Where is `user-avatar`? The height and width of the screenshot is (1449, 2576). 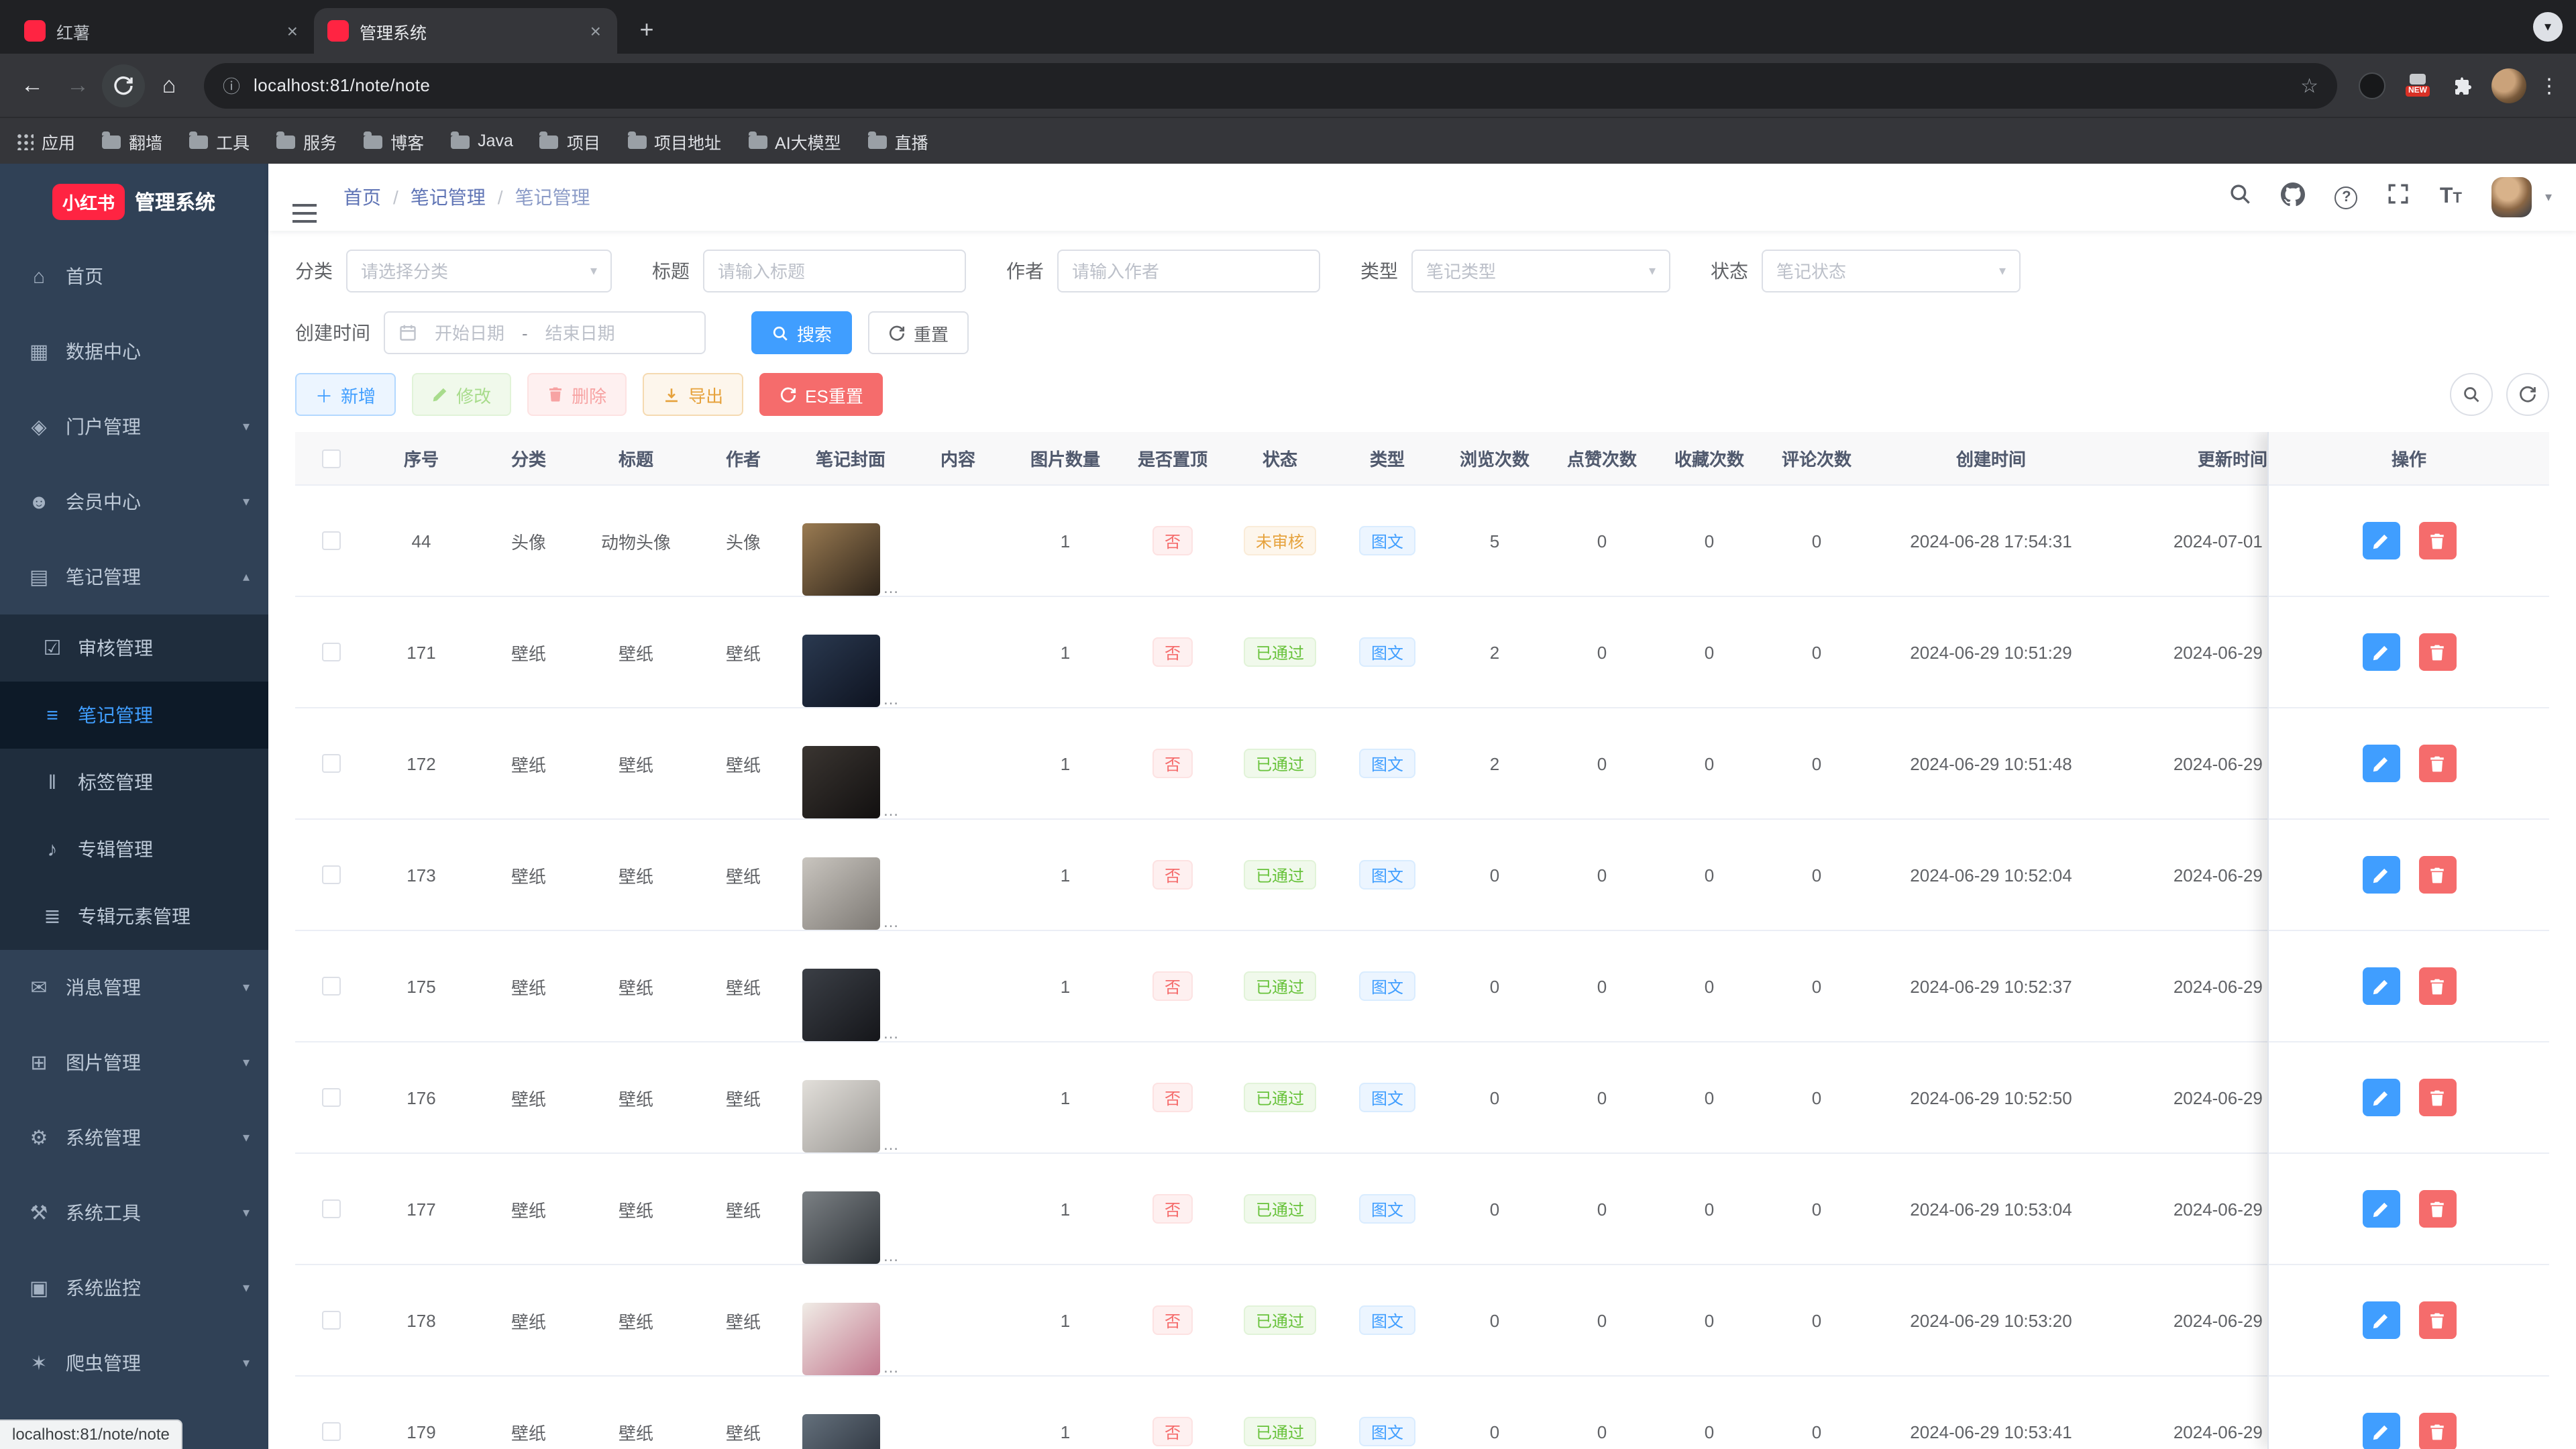
user-avatar is located at coordinates (2511, 197).